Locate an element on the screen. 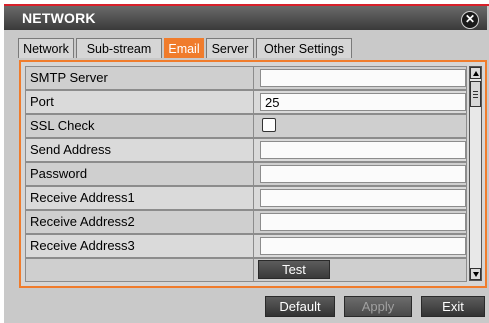 This screenshot has width=489, height=323. row-smtp-server: SMTP Server is located at coordinates (246, 78).